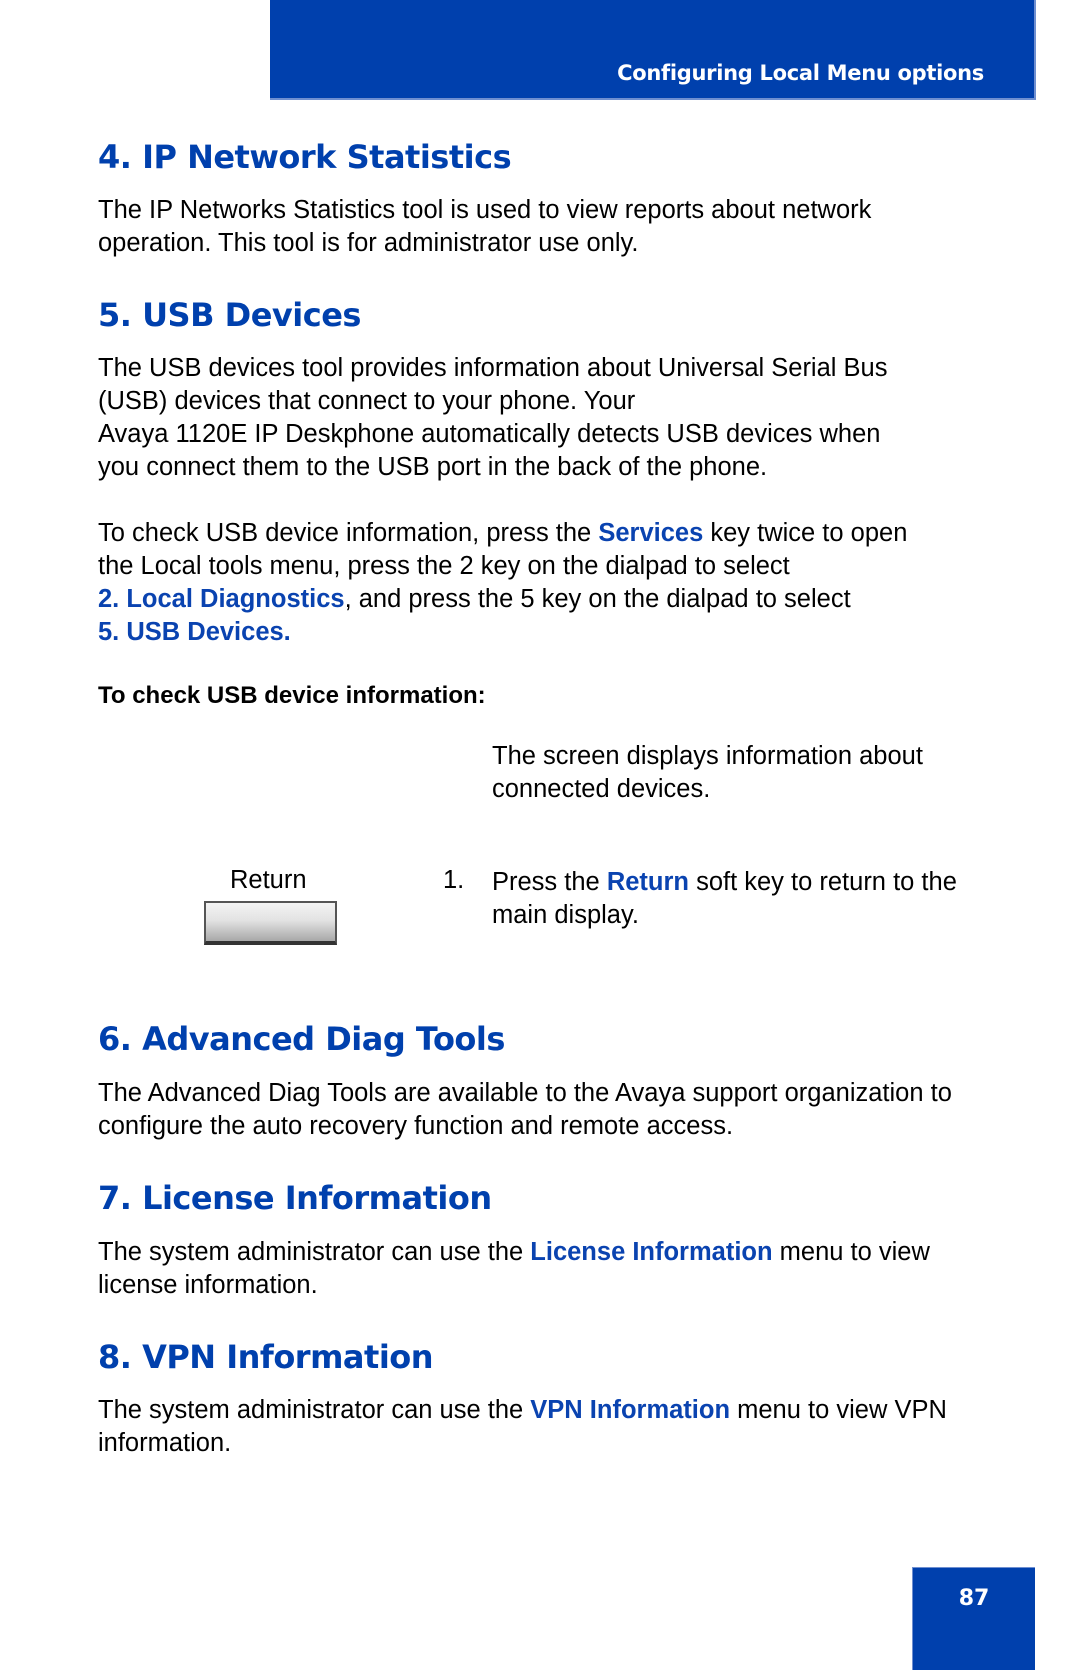 The height and width of the screenshot is (1670, 1080). I want to click on services-key: Services, so click(651, 533).